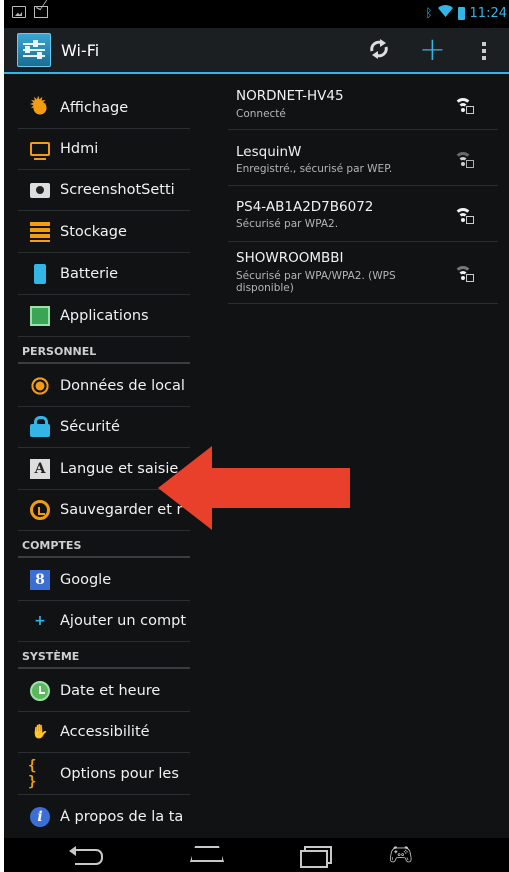 The height and width of the screenshot is (872, 509). What do you see at coordinates (122, 816) in the screenshot?
I see `settings-item-label: À propos de la ta` at bounding box center [122, 816].